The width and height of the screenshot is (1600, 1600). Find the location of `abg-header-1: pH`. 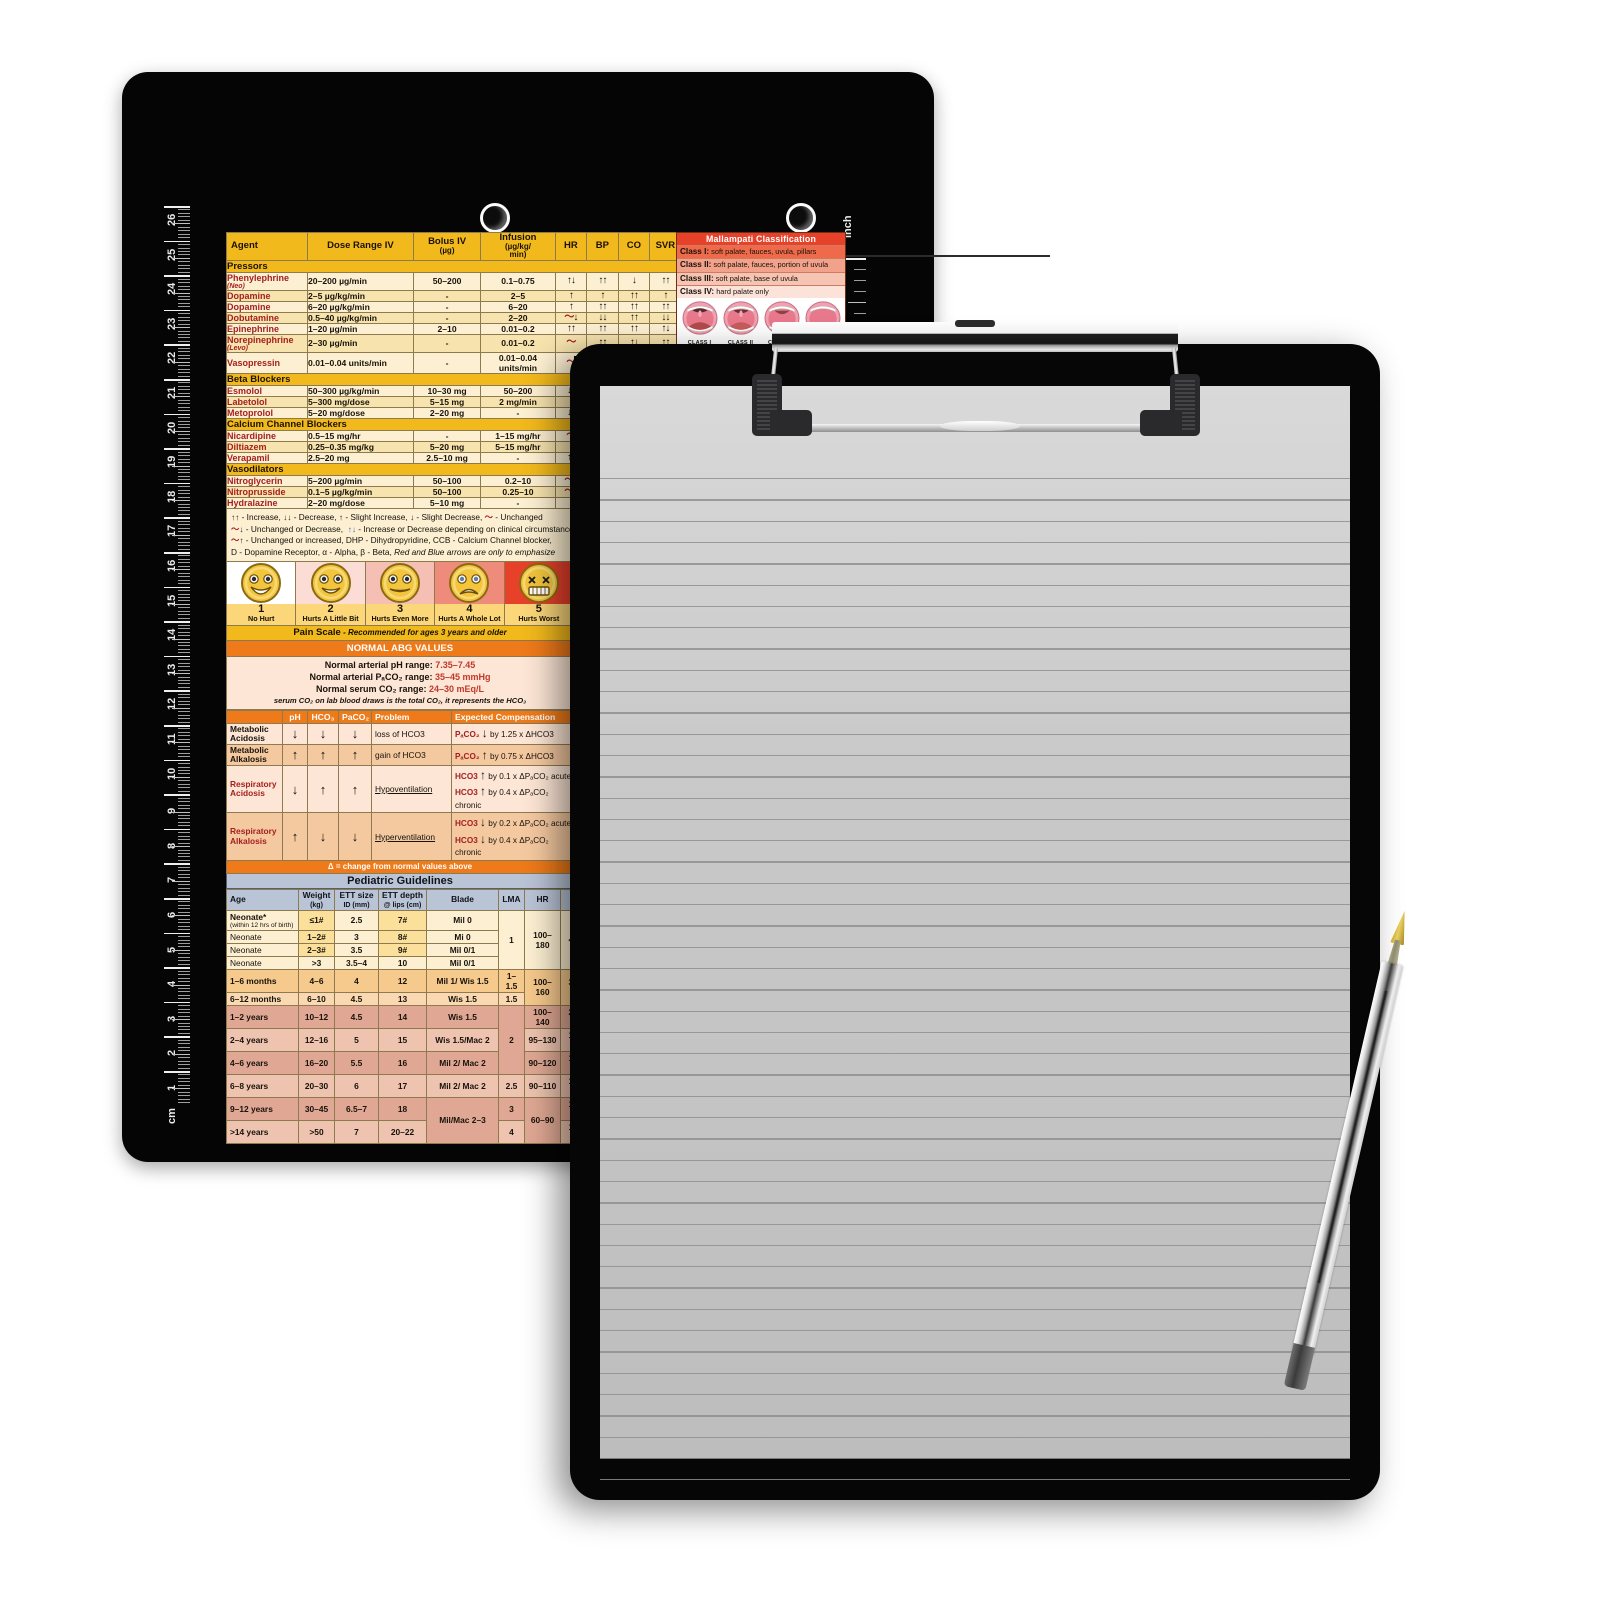

abg-header-1: pH is located at coordinates (295, 716).